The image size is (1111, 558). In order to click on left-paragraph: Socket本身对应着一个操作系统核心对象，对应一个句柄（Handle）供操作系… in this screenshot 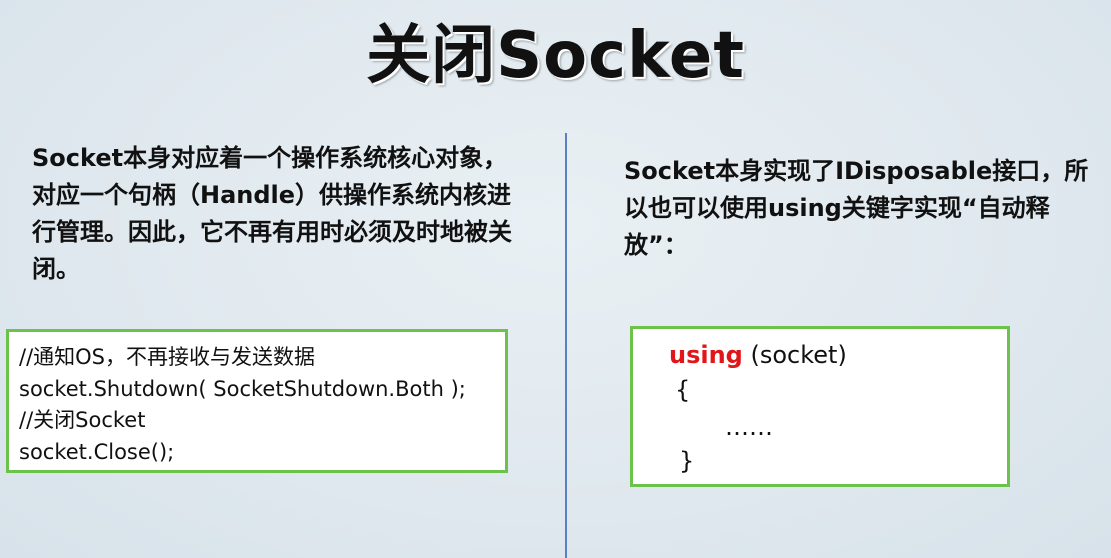, I will do `click(272, 213)`.